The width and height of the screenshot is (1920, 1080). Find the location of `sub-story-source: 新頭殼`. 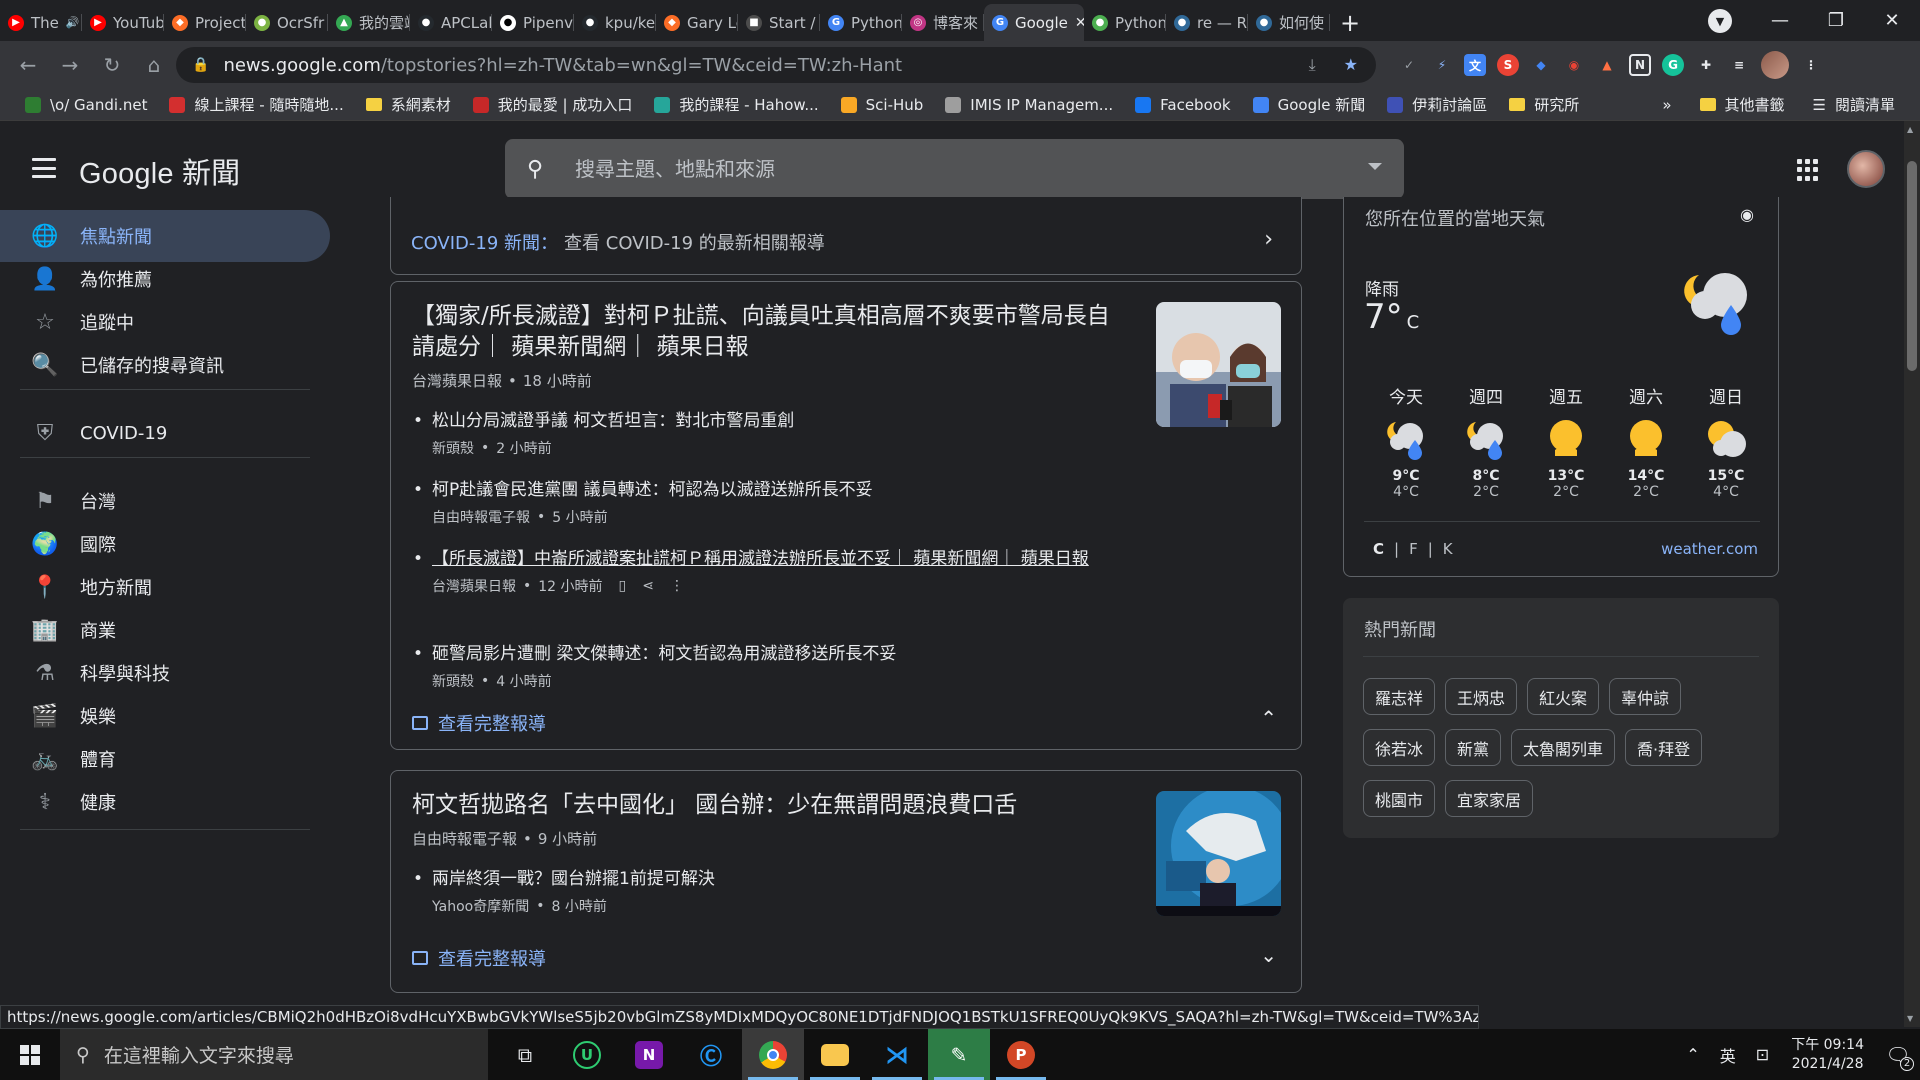

sub-story-source: 新頭殼 is located at coordinates (453, 681).